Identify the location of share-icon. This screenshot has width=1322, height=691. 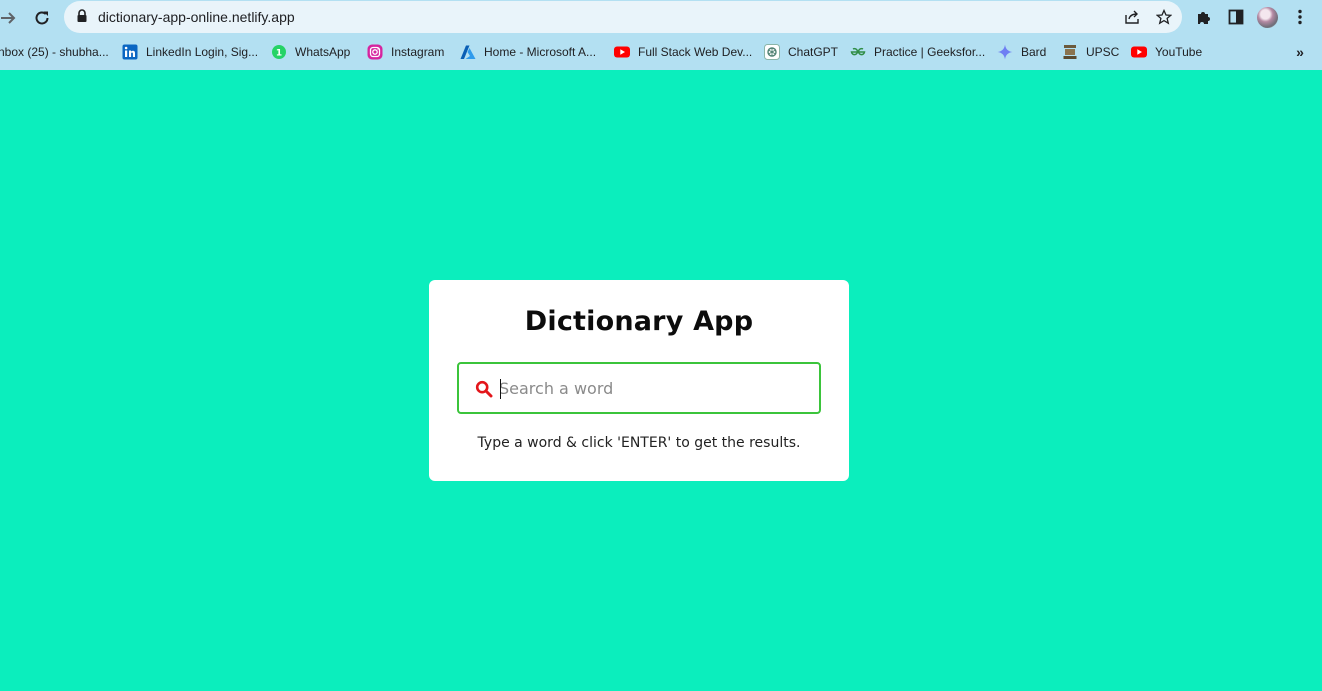
(1132, 17).